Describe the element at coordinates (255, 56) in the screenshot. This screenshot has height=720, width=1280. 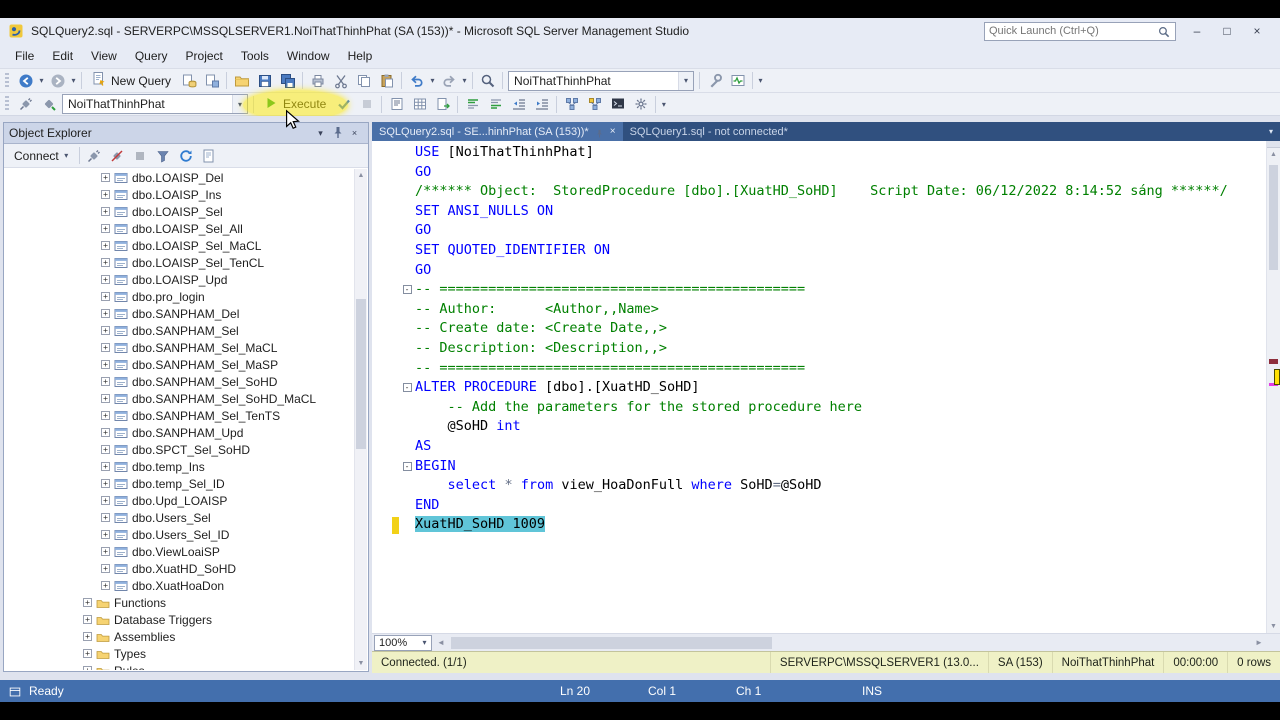
I see `menu-tools: Tools` at that location.